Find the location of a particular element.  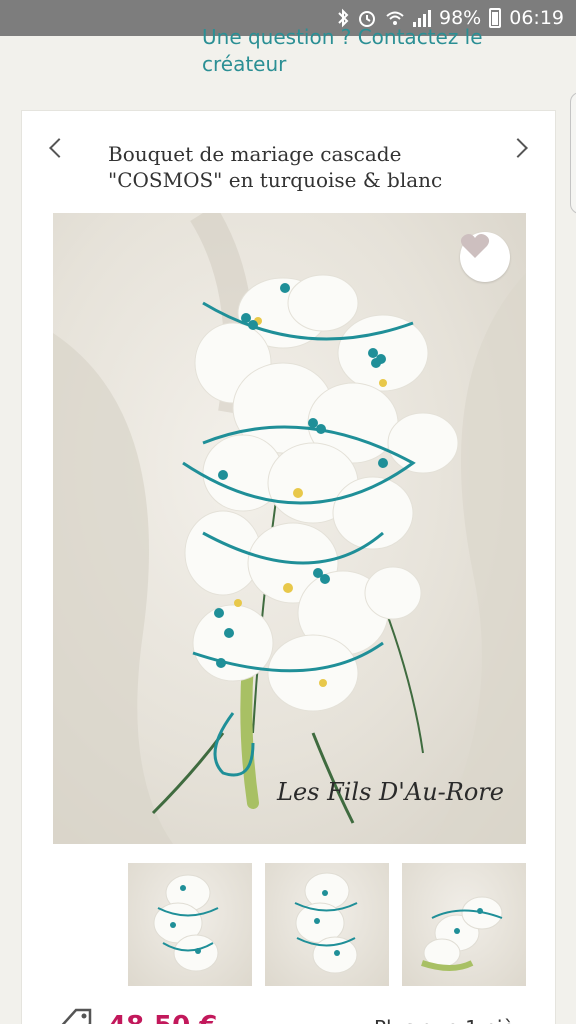

next-product-button is located at coordinates (520, 148).